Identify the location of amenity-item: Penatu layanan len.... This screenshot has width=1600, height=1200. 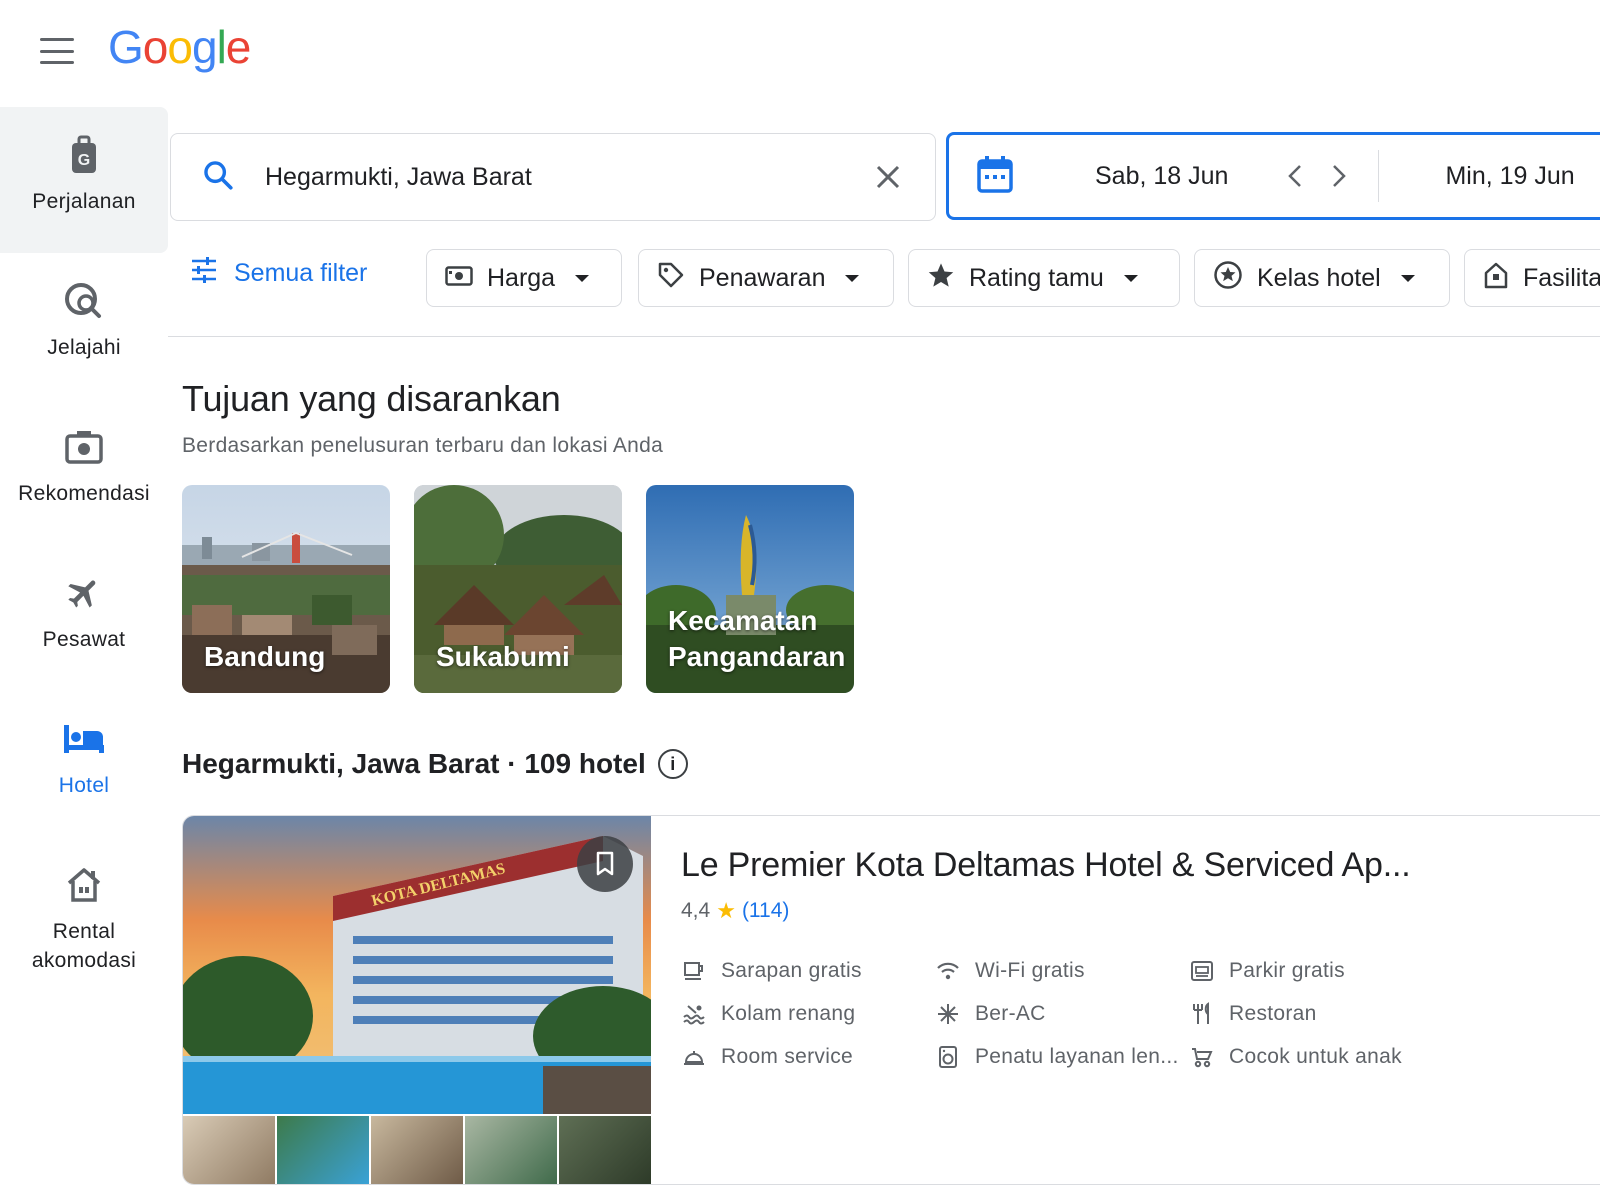
(1057, 1057).